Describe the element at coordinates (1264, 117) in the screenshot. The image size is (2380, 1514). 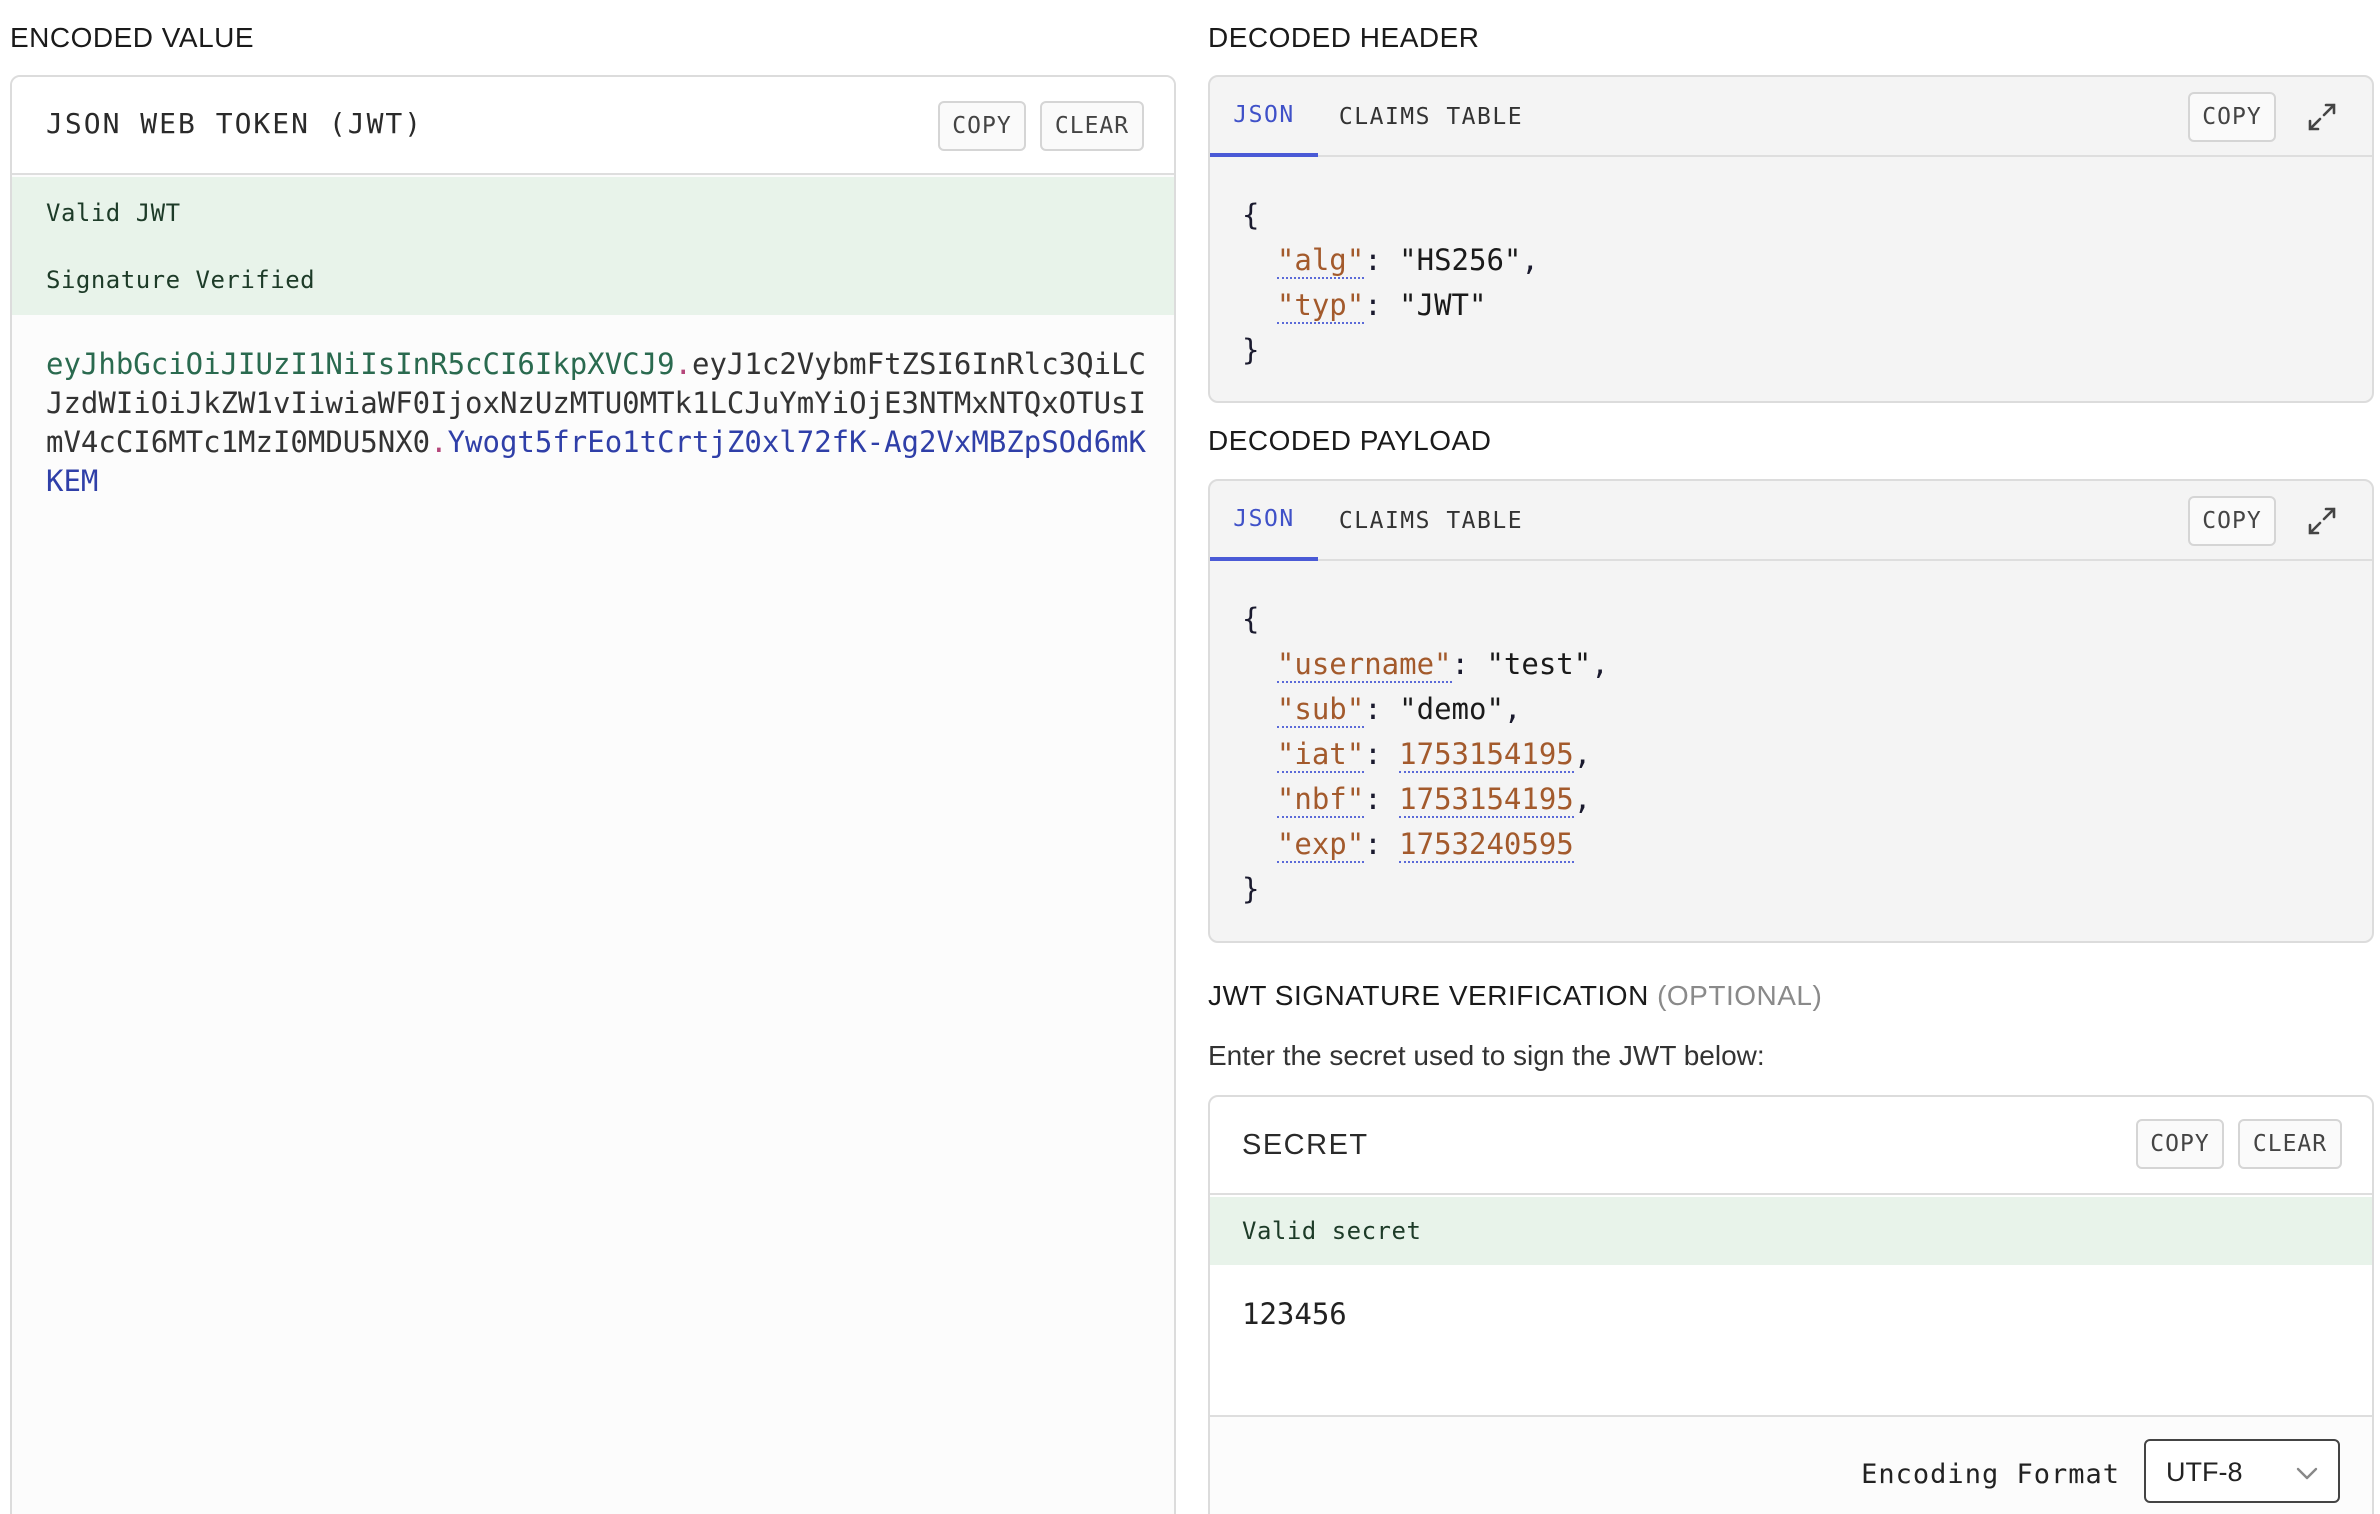
I see `header-tab-json: JSON` at that location.